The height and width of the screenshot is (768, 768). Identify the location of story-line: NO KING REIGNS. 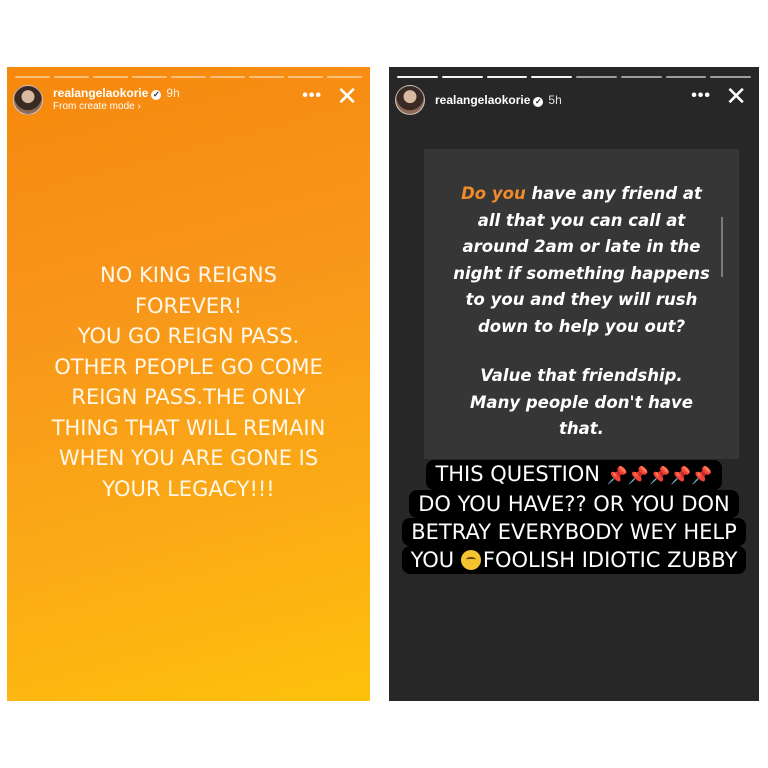
(188, 275).